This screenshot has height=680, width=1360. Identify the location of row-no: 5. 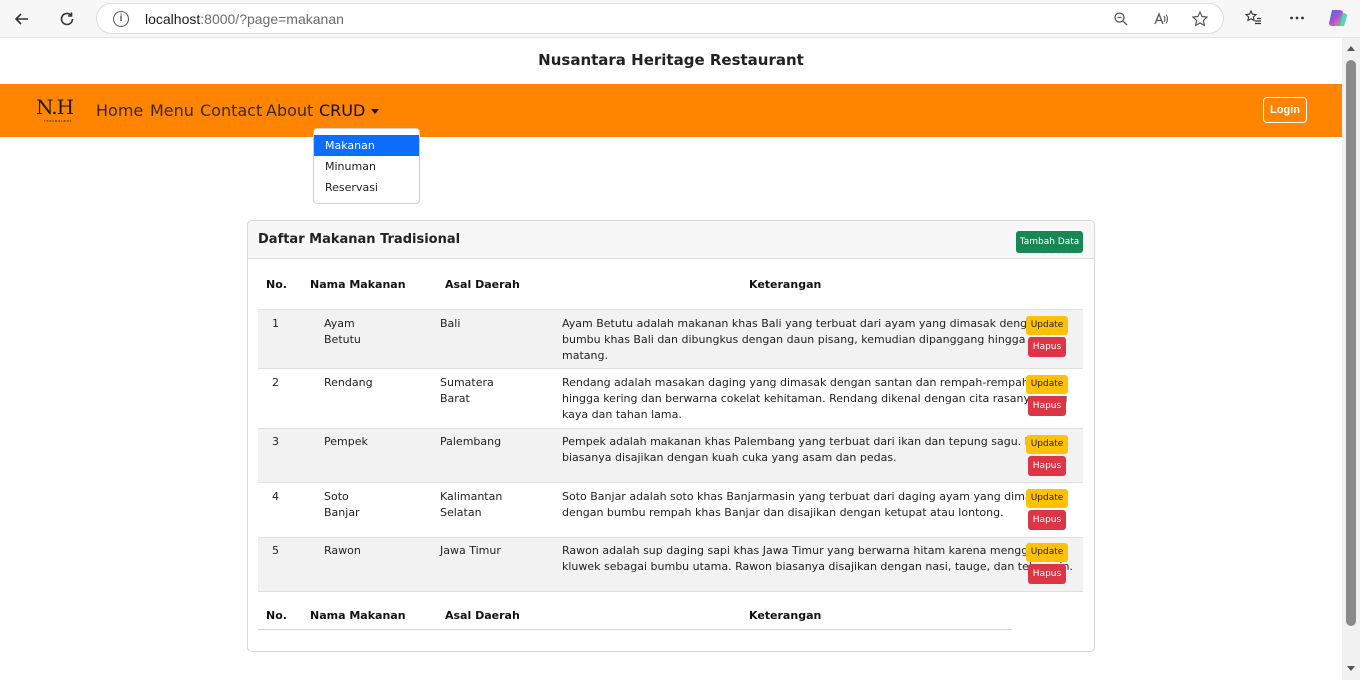
(275, 550).